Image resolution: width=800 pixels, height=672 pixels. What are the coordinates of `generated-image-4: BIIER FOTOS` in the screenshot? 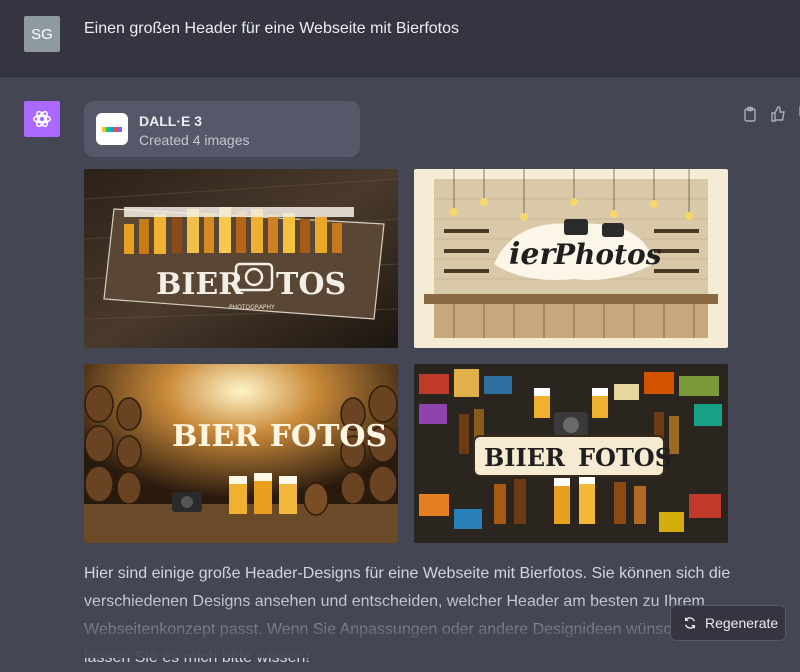 It's located at (571, 453).